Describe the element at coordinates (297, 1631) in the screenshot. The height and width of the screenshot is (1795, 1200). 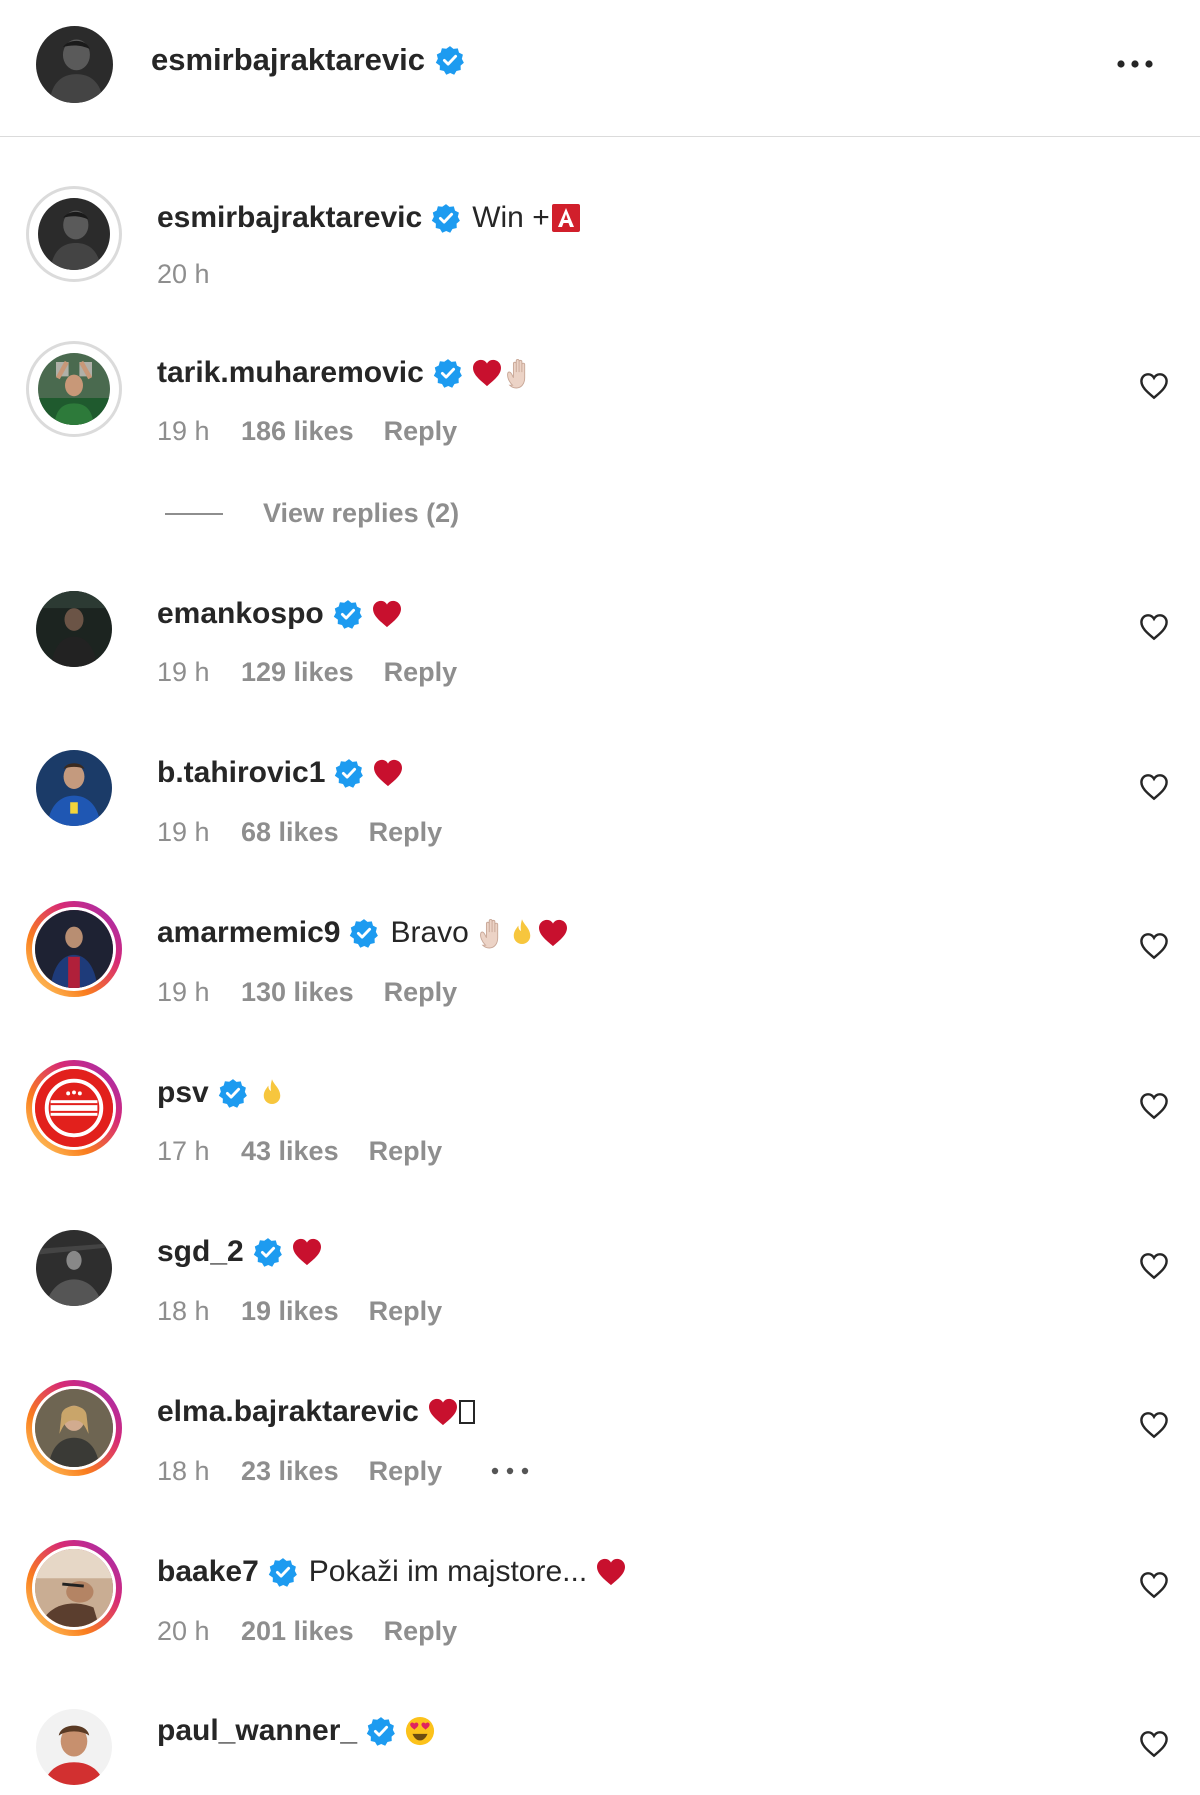
I see `comment-likes: 201 likes` at that location.